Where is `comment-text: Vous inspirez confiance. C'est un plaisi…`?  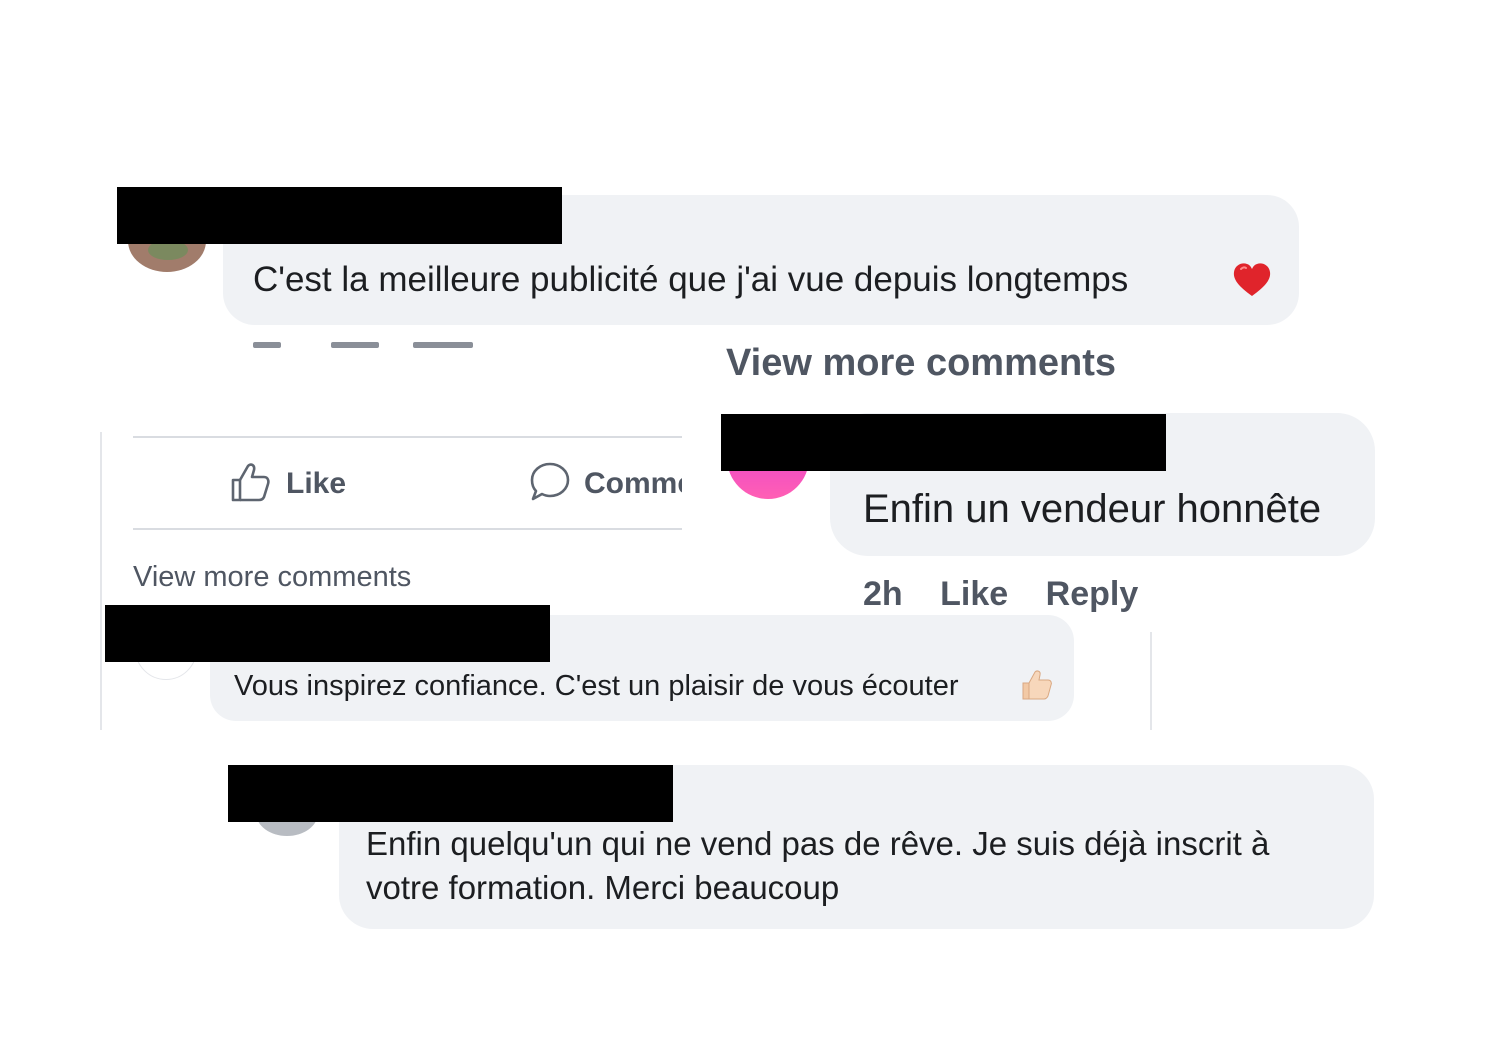 comment-text: Vous inspirez confiance. C'est un plaisi… is located at coordinates (596, 686).